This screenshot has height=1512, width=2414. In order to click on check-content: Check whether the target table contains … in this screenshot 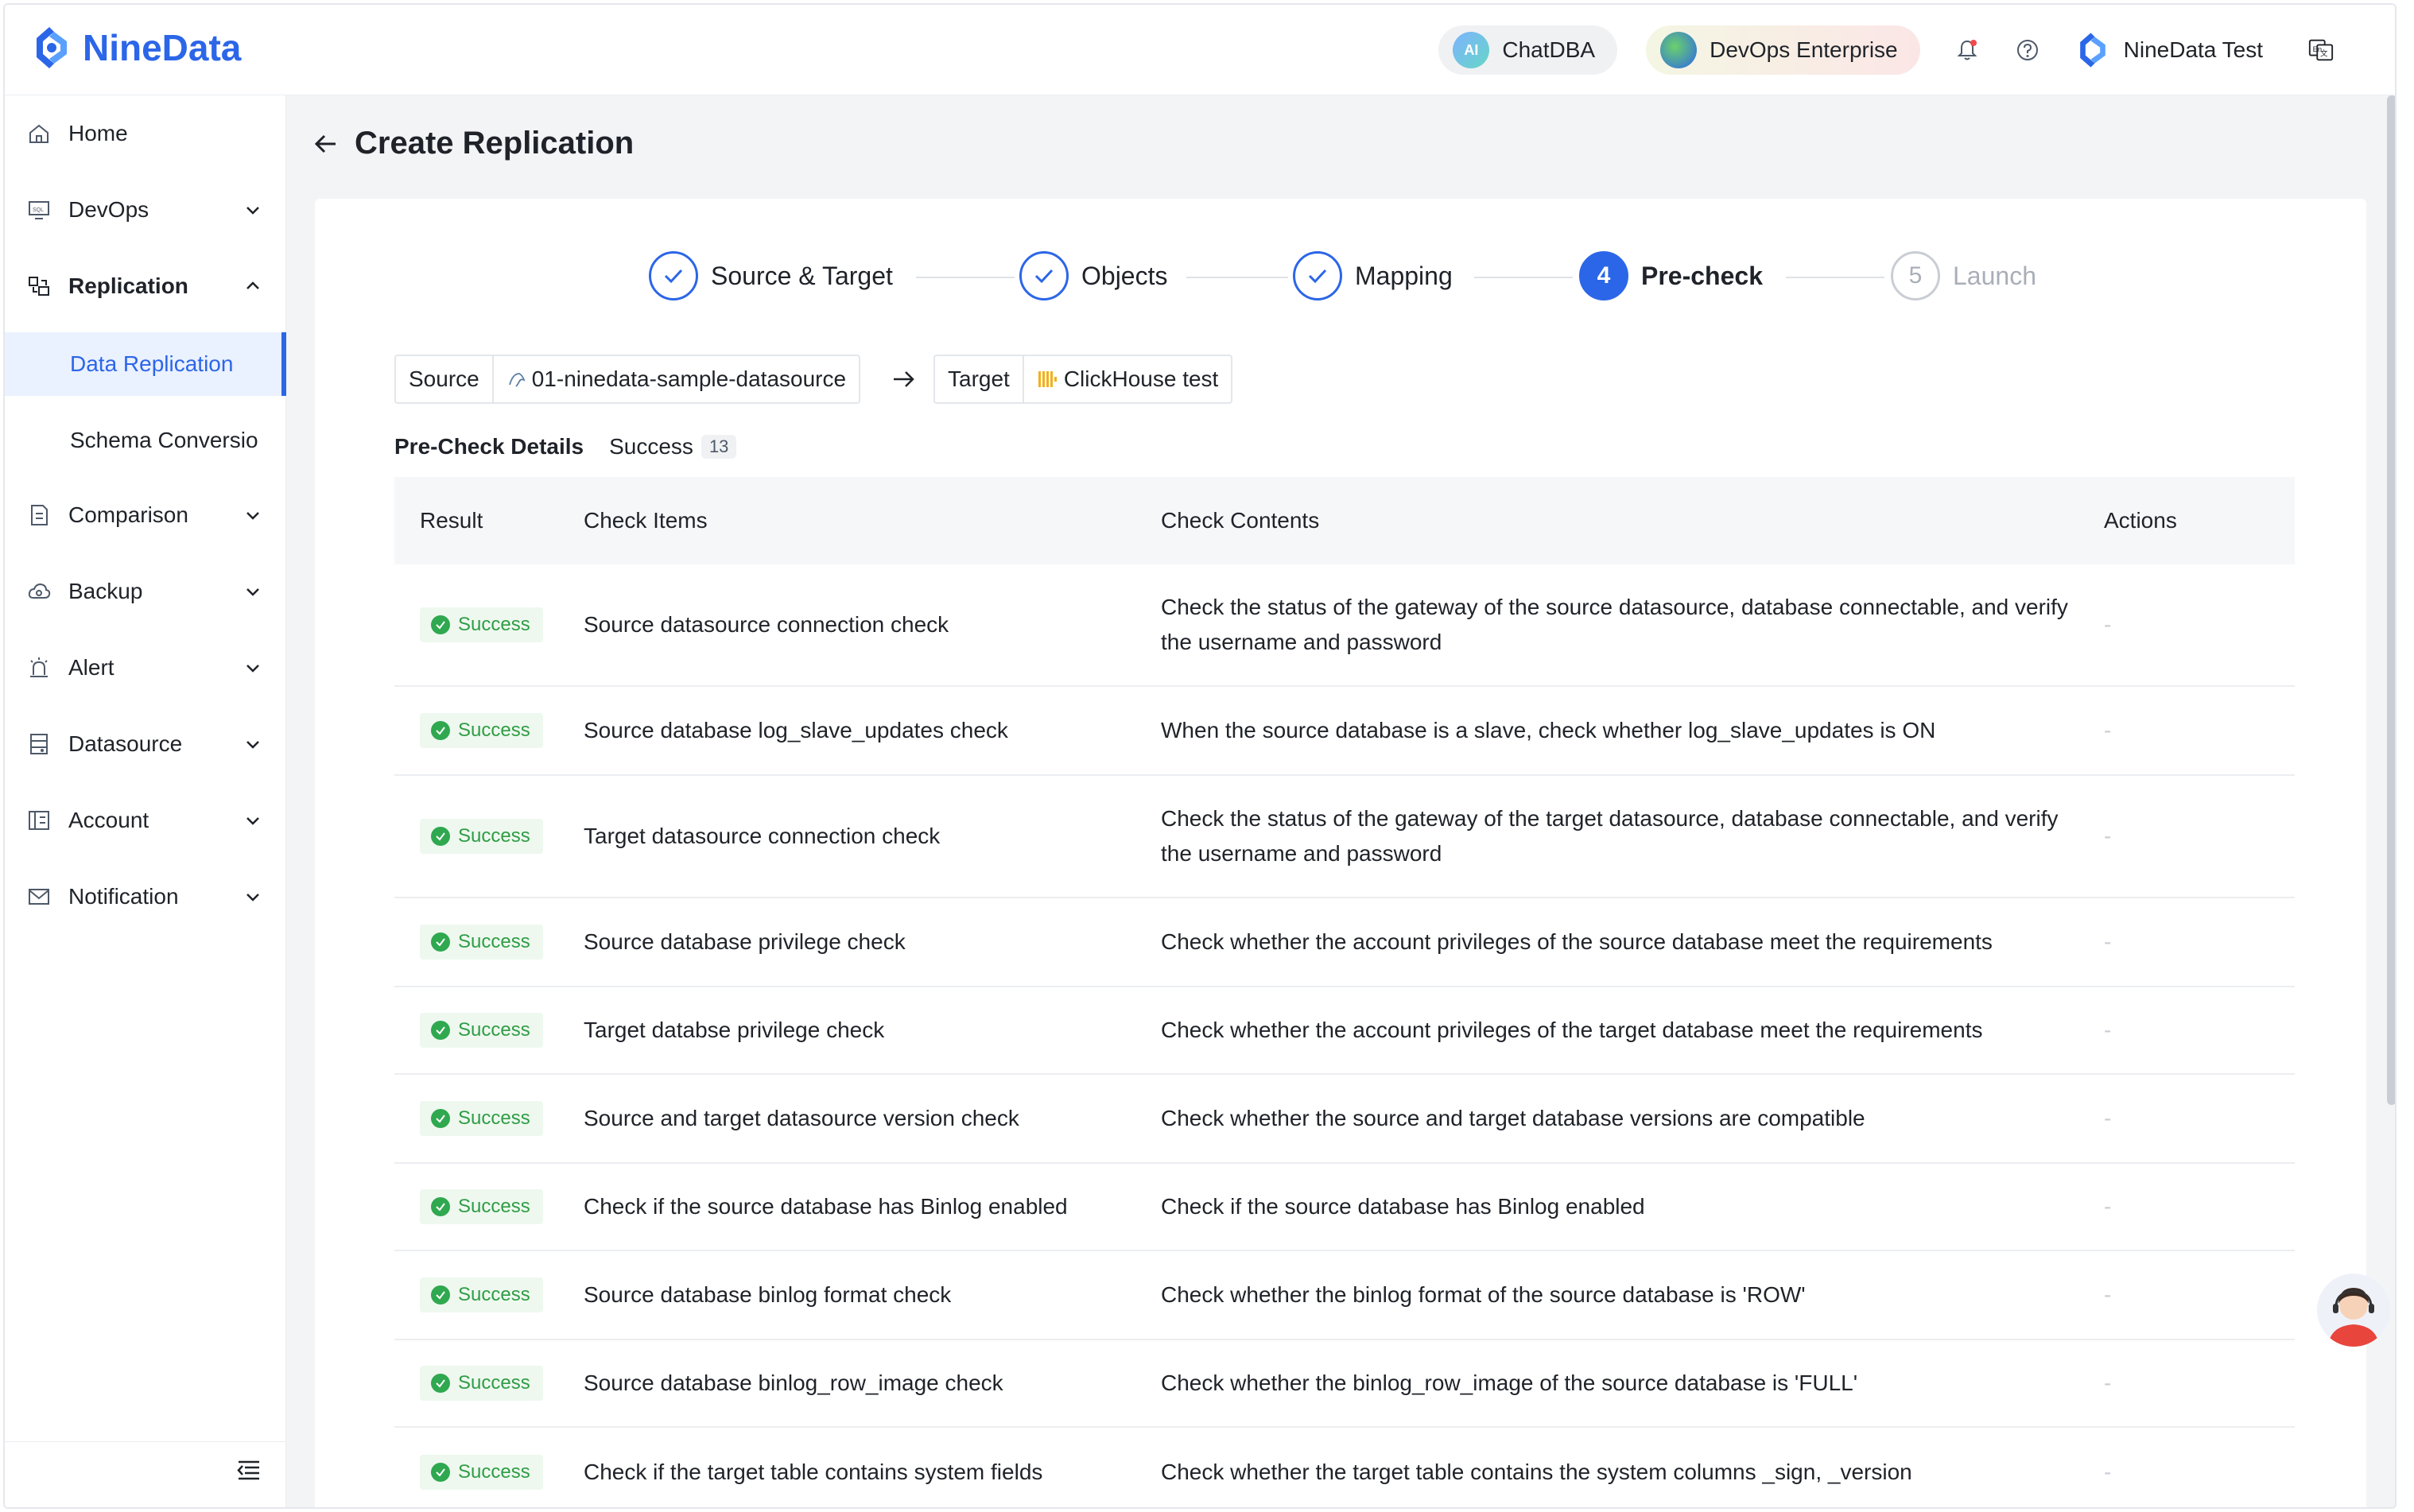, I will do `click(1536, 1472)`.